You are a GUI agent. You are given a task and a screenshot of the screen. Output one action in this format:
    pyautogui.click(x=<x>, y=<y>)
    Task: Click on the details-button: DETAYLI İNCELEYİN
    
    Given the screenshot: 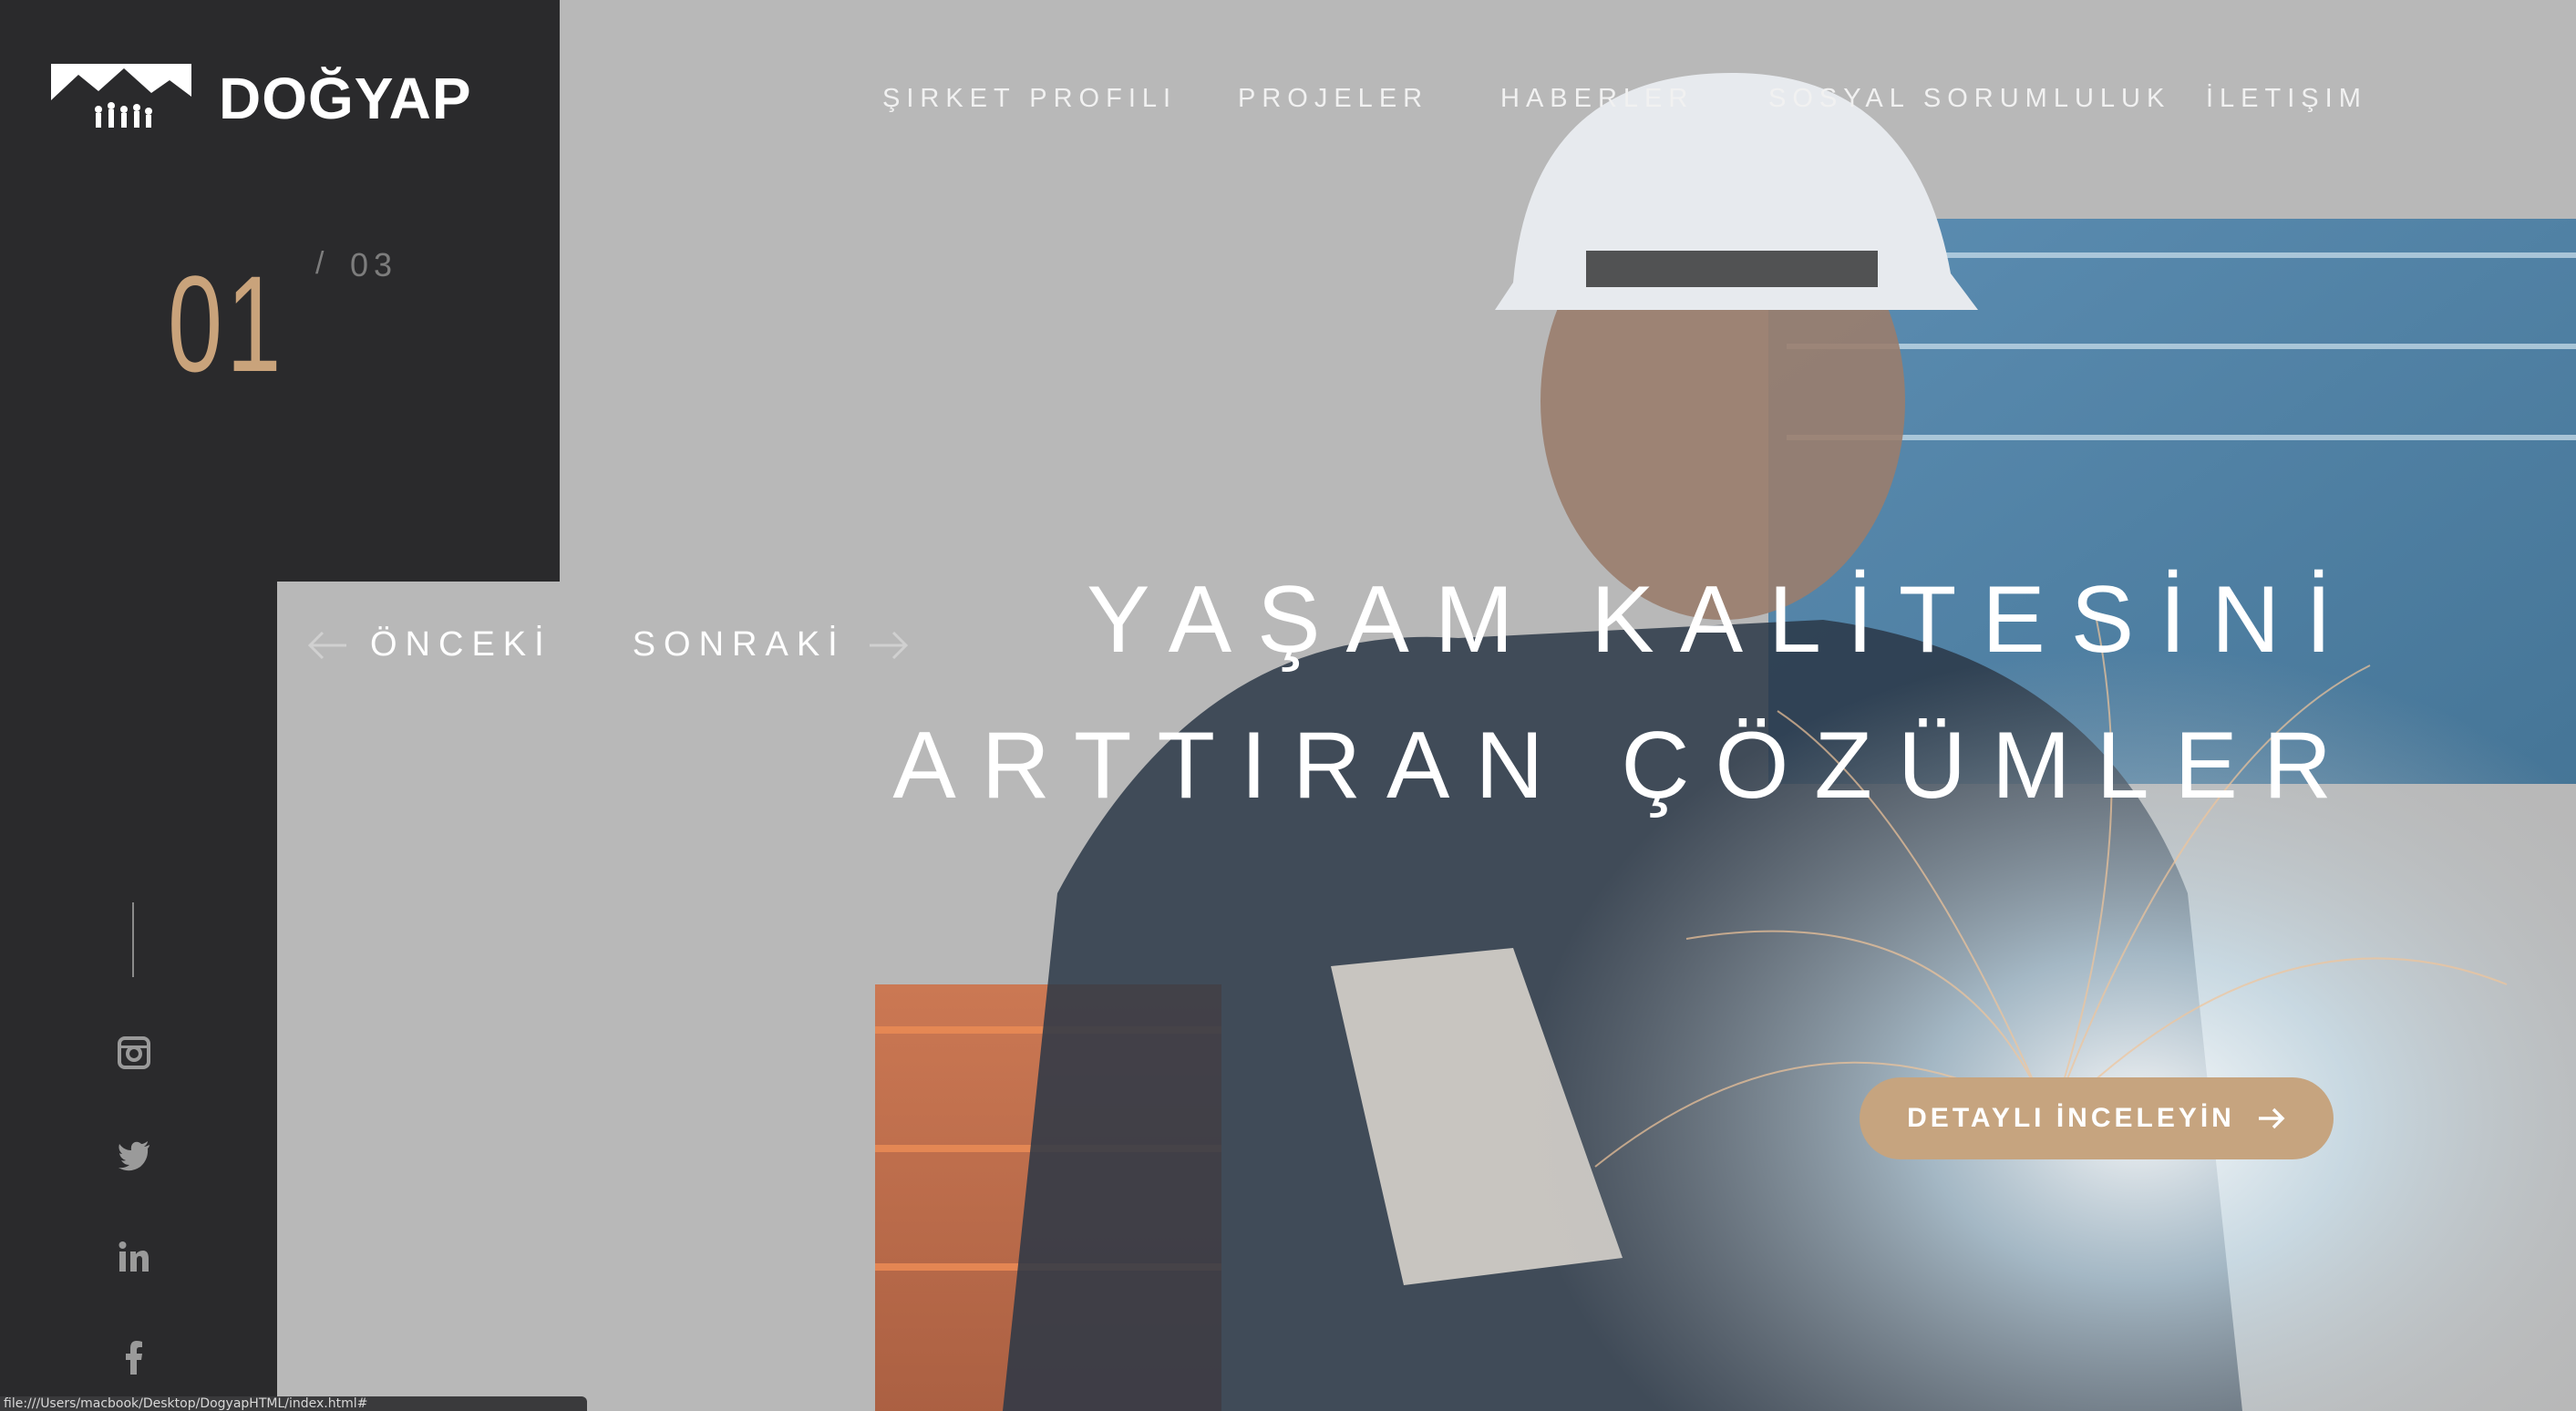 What is the action you would take?
    pyautogui.click(x=2097, y=1118)
    